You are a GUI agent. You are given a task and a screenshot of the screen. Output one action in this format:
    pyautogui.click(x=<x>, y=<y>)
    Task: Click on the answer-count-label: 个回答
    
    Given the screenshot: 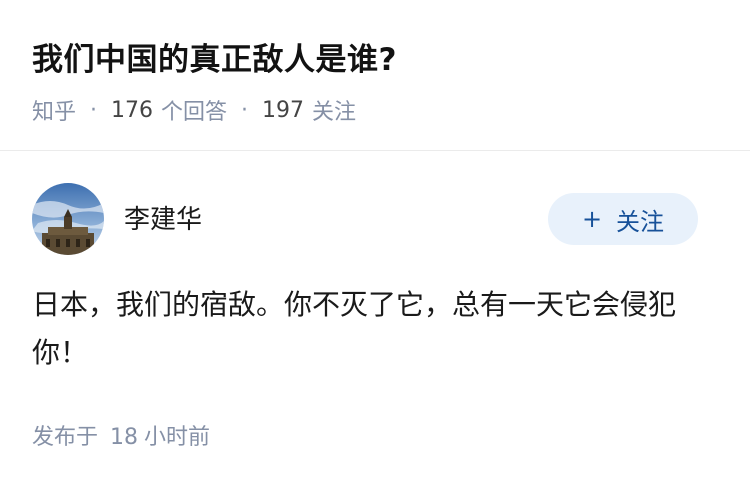 What is the action you would take?
    pyautogui.click(x=194, y=112)
    